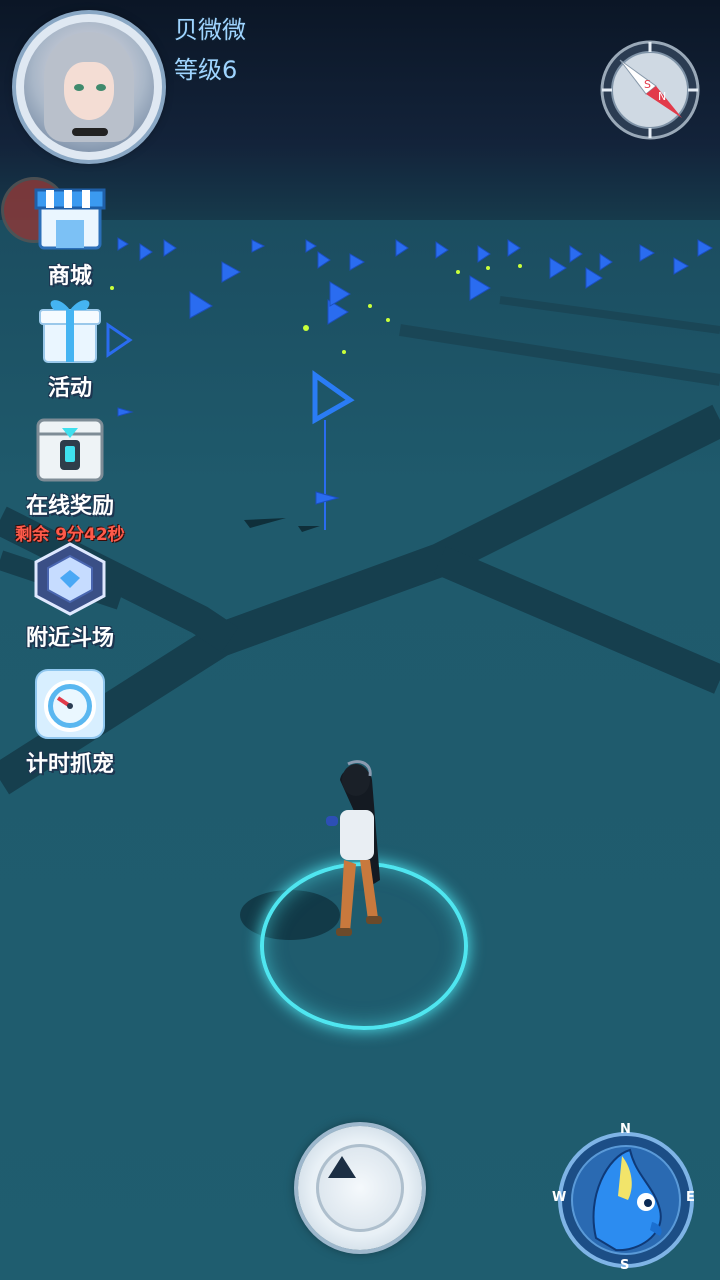  What do you see at coordinates (70, 331) in the screenshot?
I see `gift-icon` at bounding box center [70, 331].